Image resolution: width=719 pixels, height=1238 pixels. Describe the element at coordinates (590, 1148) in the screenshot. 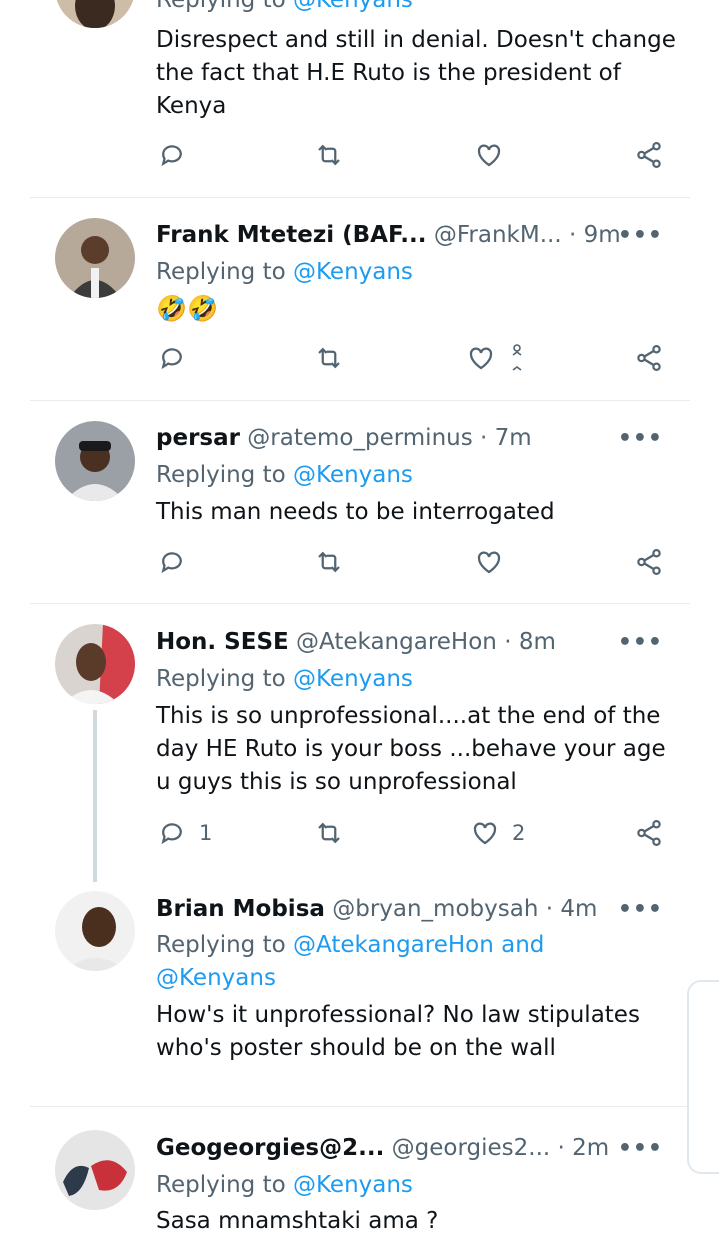

I see `timestamp: 2m` at that location.